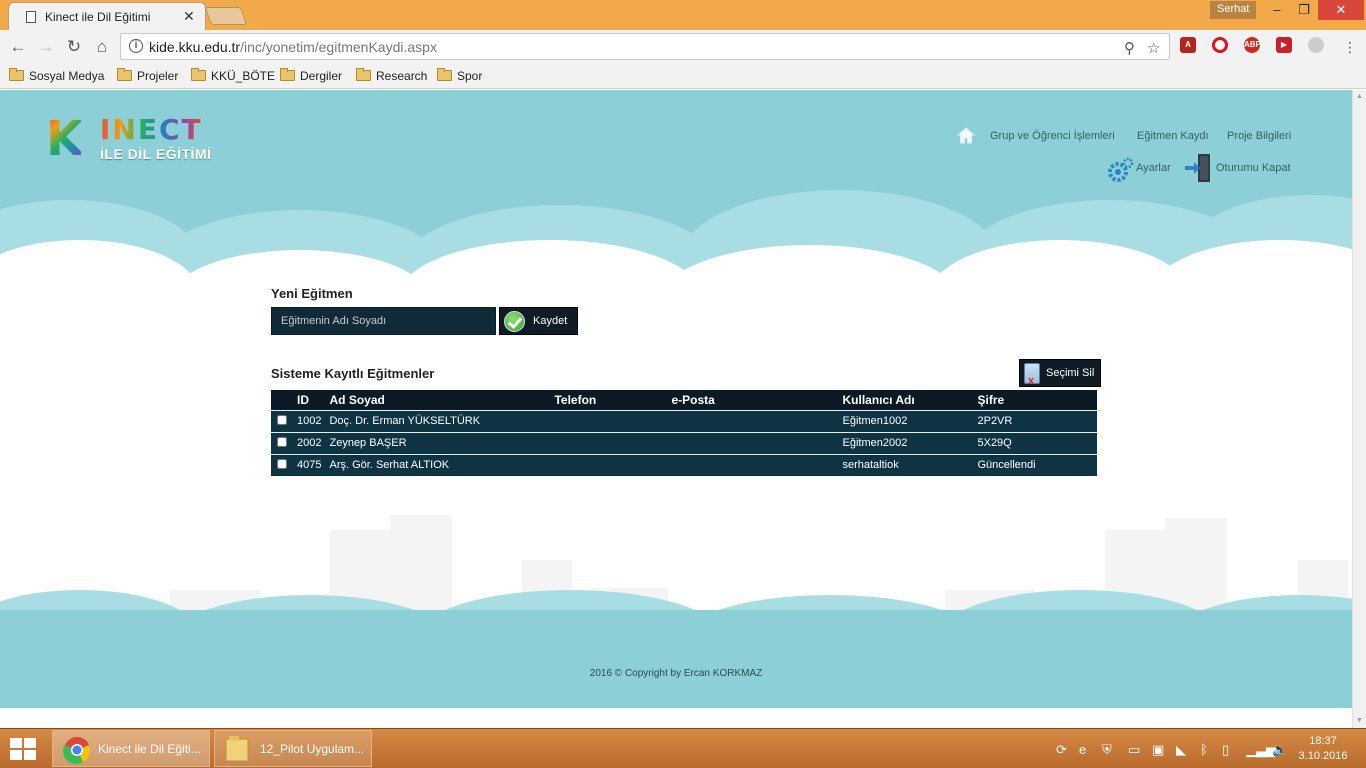  I want to click on browser-titlebar: Kinect ile Dil Eğitimi ✕ Serhat – ❐ ✕, so click(683, 15).